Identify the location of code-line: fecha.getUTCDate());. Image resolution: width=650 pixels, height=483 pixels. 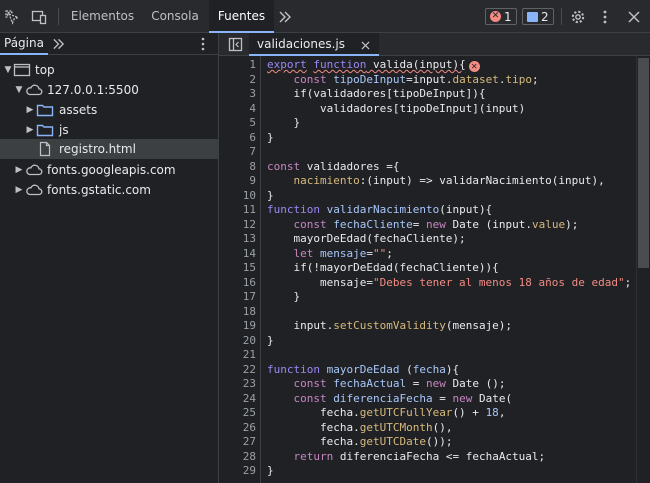
(359, 442).